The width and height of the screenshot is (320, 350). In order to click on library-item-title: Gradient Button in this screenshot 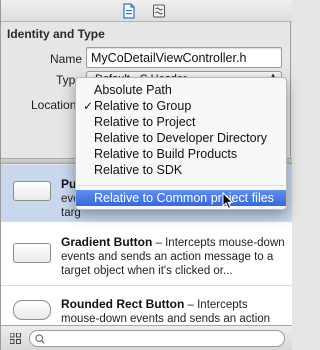, I will do `click(107, 242)`.